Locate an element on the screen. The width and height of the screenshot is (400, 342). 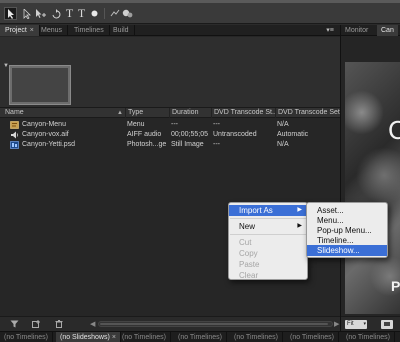
hand-tool-icon is located at coordinates (114, 13).